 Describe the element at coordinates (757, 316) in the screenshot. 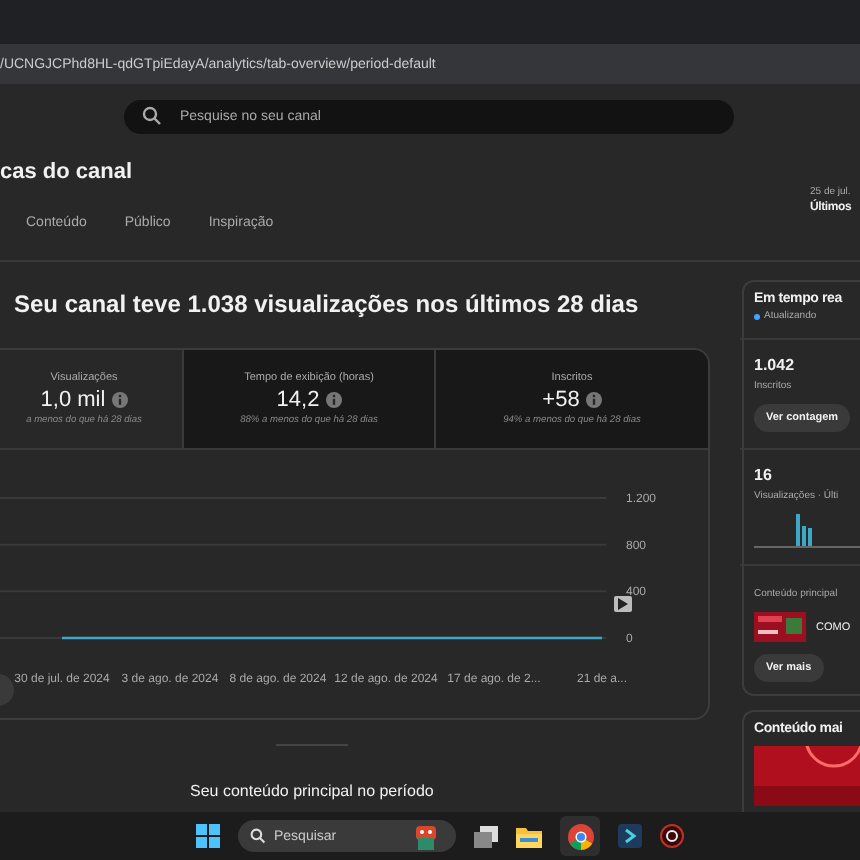

I see `live-dot-icon` at that location.